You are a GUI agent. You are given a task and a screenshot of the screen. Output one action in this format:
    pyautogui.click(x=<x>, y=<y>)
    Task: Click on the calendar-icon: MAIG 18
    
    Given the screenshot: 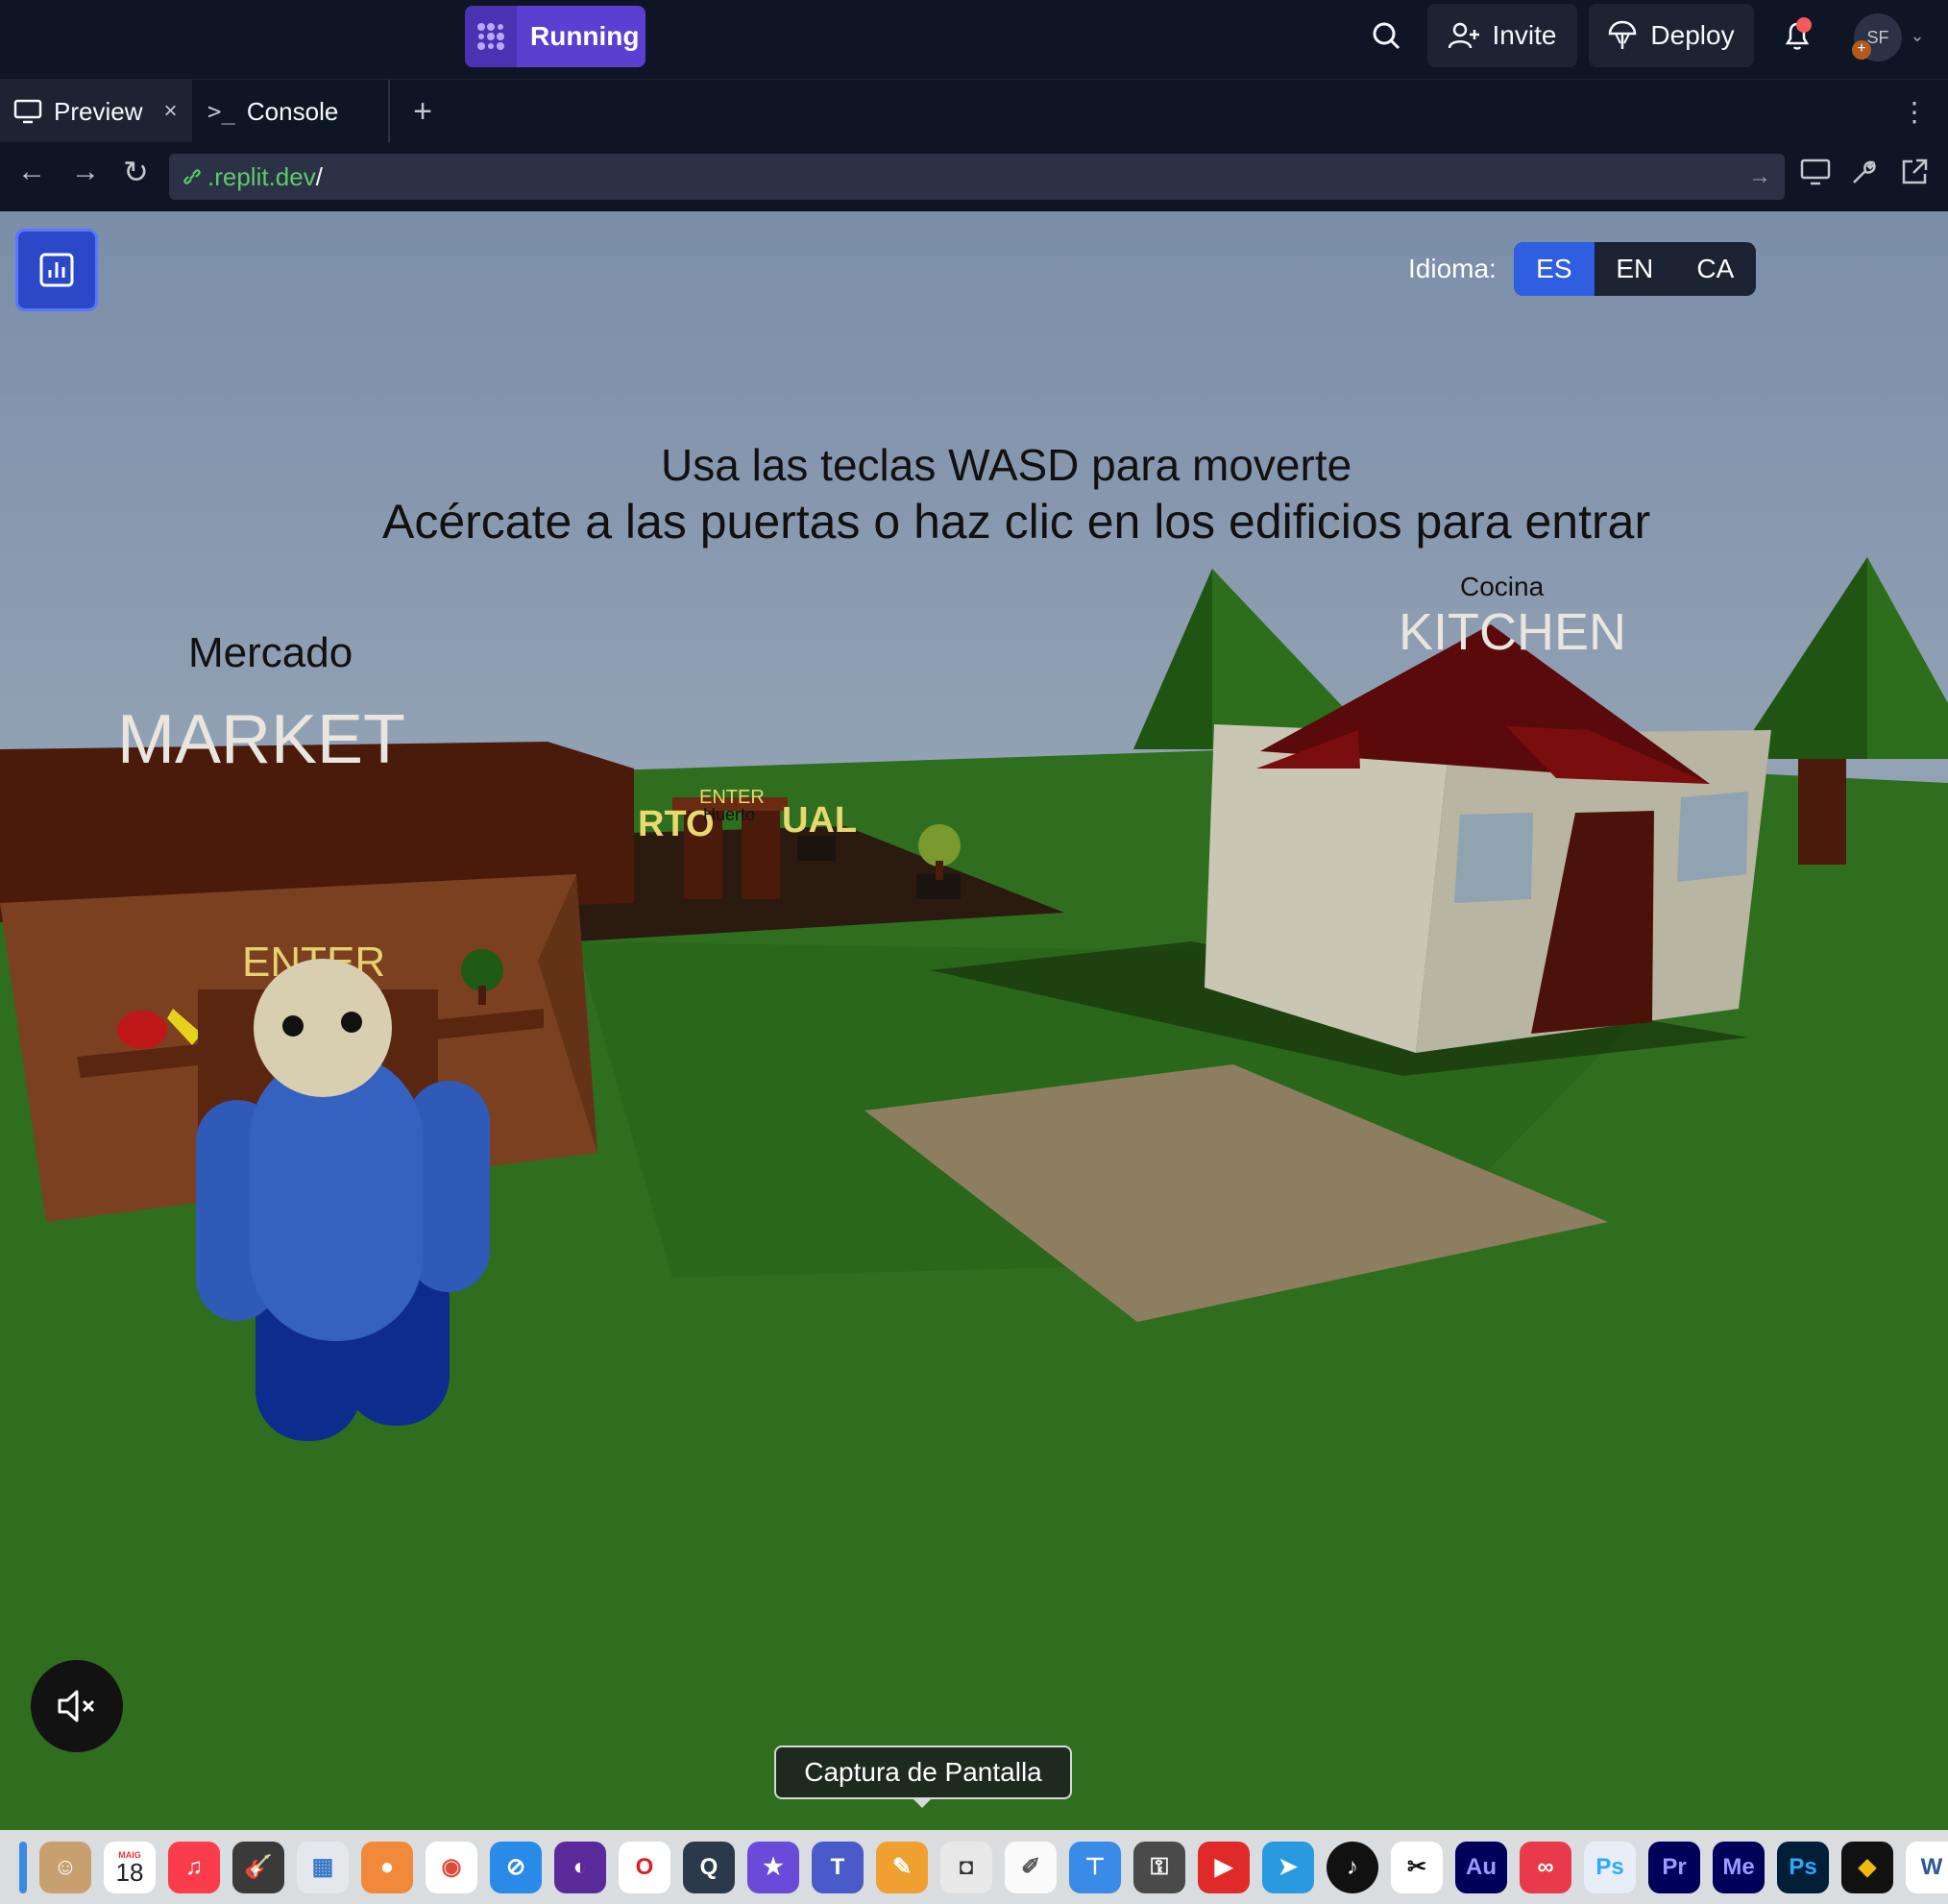 What is the action you would take?
    pyautogui.click(x=130, y=1867)
    